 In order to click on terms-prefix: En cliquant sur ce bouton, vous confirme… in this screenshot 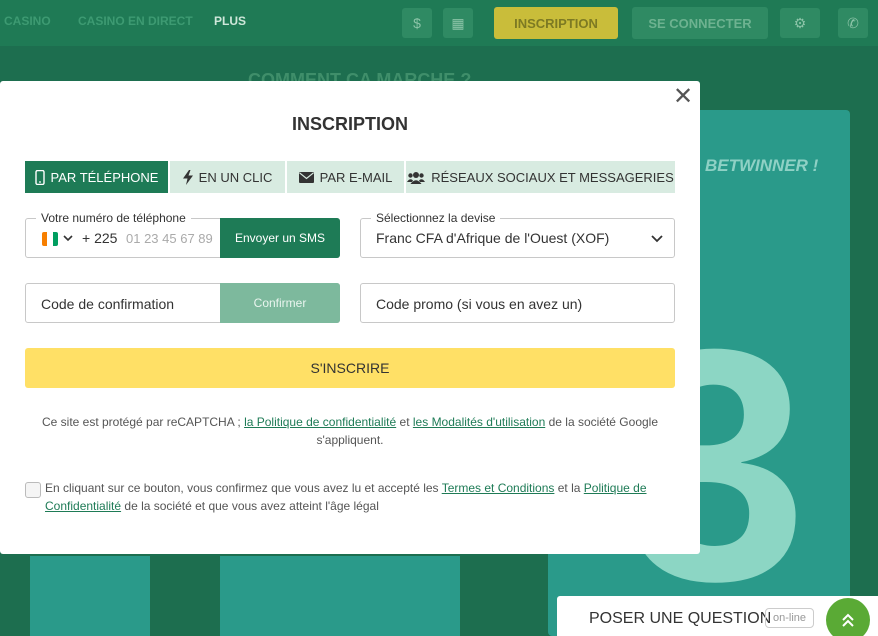, I will do `click(242, 488)`.